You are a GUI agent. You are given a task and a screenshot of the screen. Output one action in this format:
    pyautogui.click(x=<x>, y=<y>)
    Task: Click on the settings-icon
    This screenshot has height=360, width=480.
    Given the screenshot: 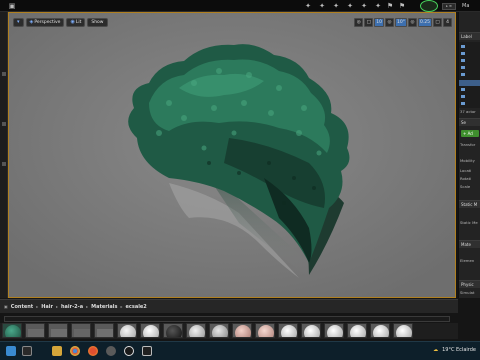 What is the action you would take?
    pyautogui.click(x=111, y=351)
    